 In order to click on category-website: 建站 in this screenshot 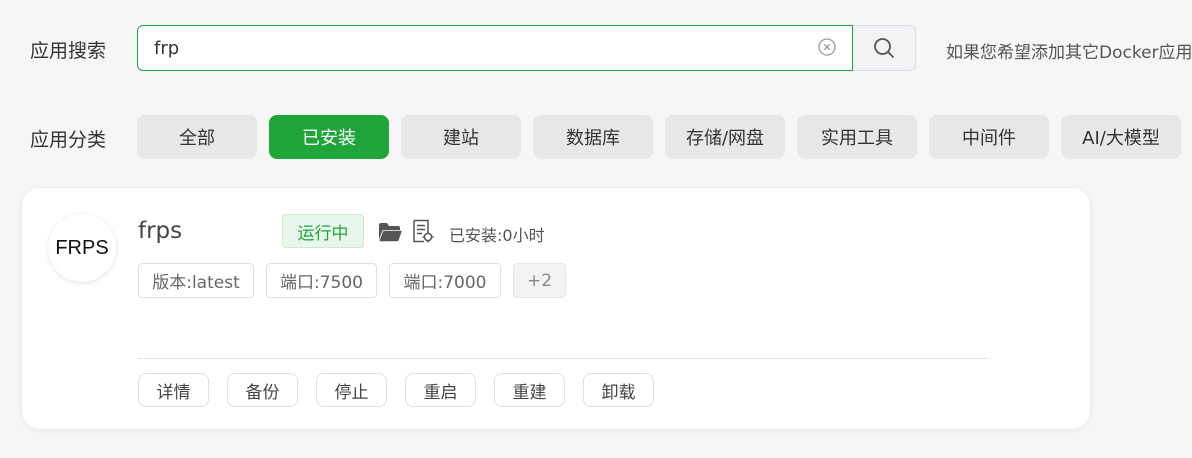, I will do `click(461, 137)`.